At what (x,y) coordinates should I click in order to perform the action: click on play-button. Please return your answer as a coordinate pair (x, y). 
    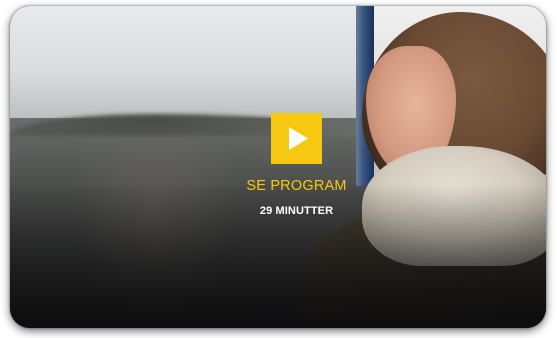
    Looking at the image, I should click on (296, 138).